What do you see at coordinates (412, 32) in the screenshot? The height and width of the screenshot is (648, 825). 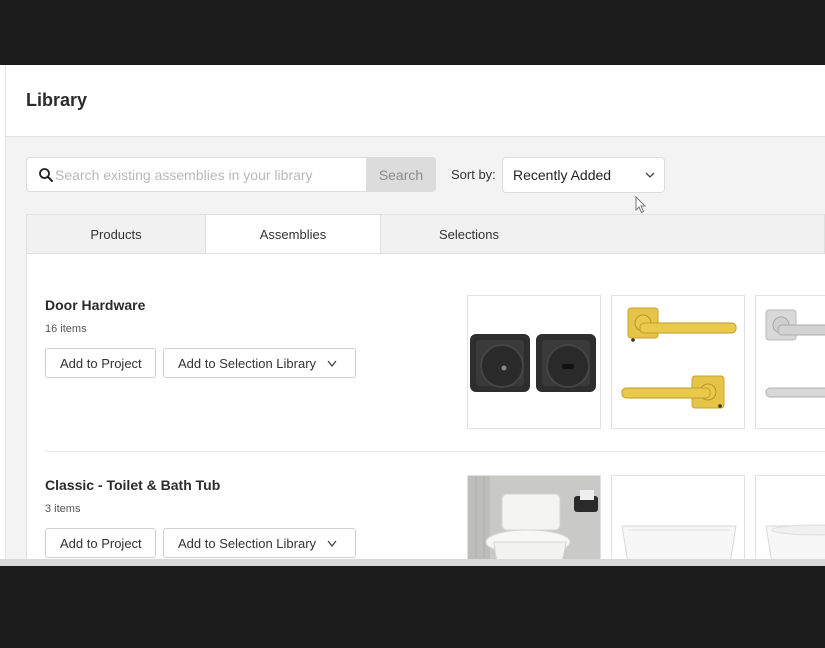 I see `letterbox-top` at bounding box center [412, 32].